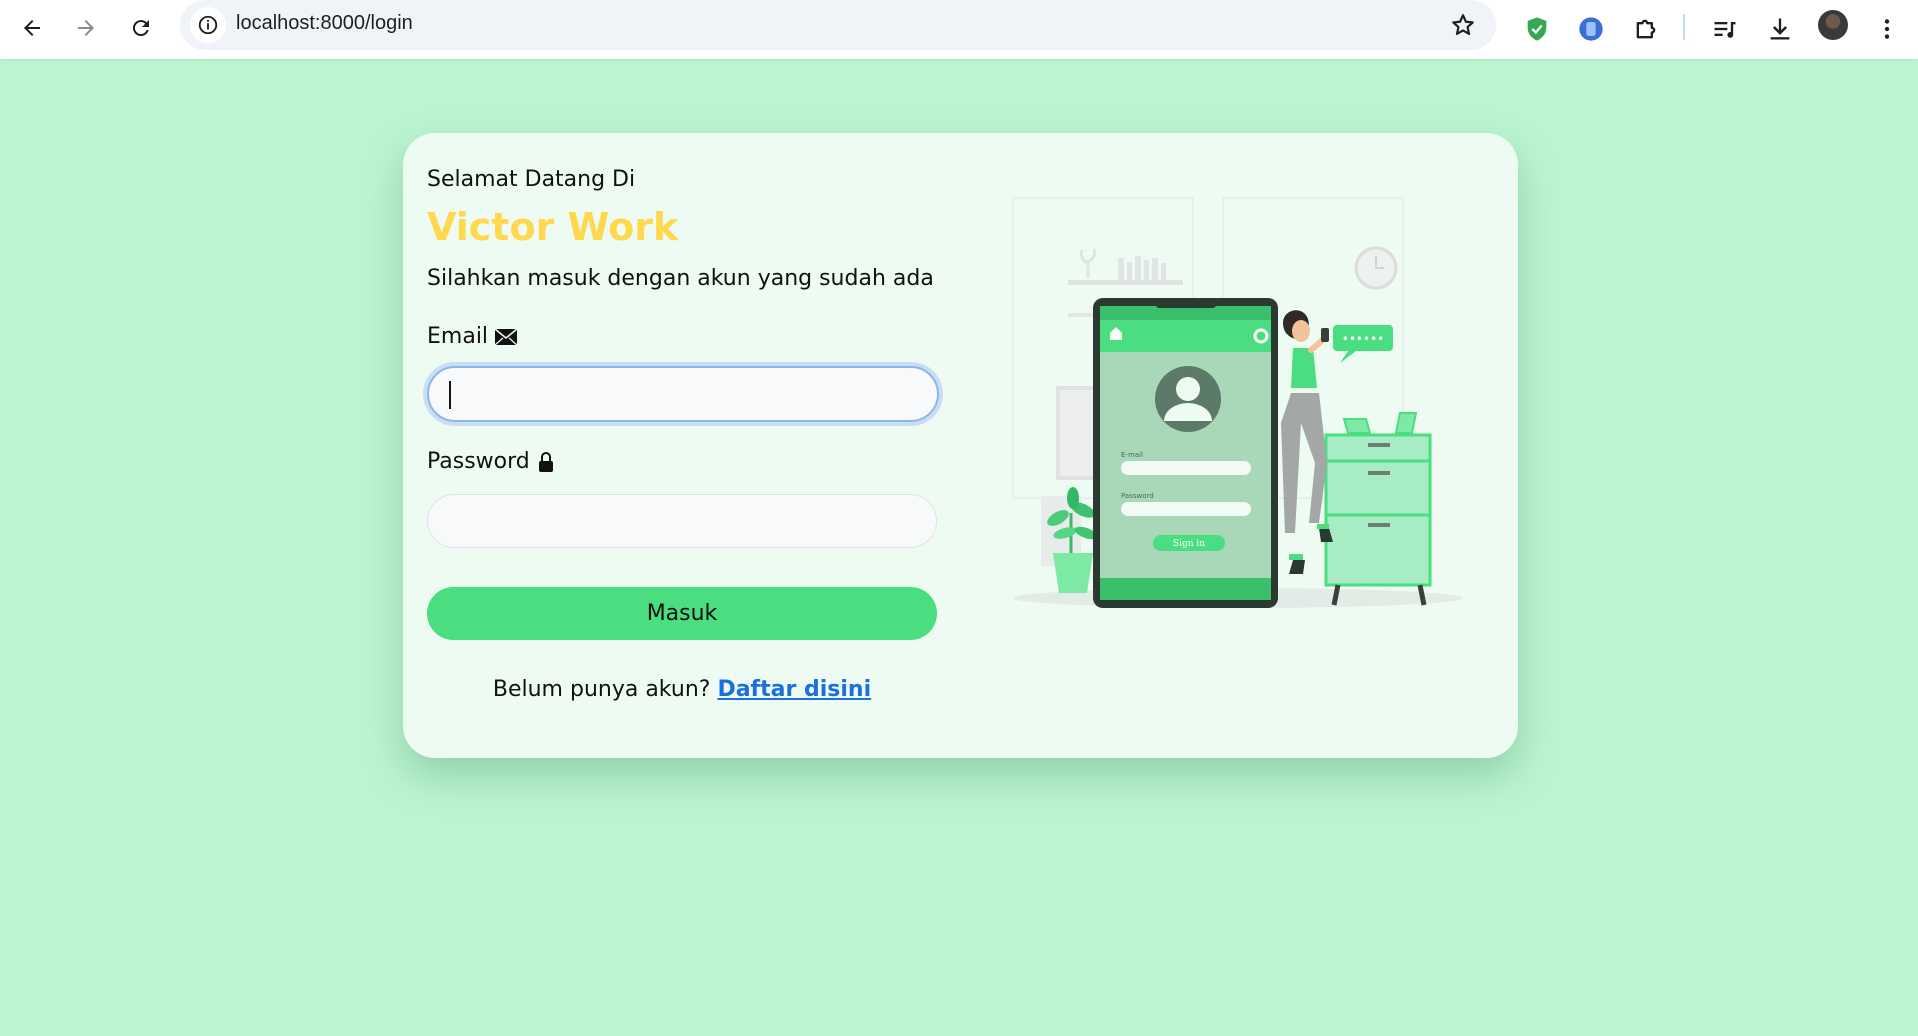 The width and height of the screenshot is (1918, 1036). I want to click on login-illustration: E-mail Password Sign in ••••••, so click(1237, 402).